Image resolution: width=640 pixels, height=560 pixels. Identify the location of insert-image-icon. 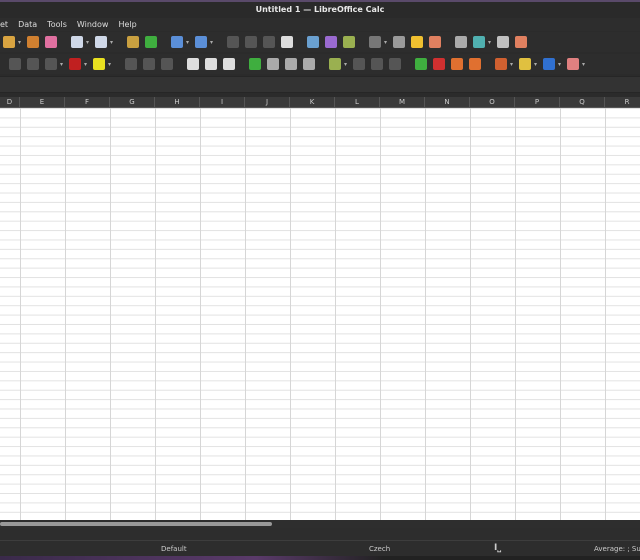
(313, 42).